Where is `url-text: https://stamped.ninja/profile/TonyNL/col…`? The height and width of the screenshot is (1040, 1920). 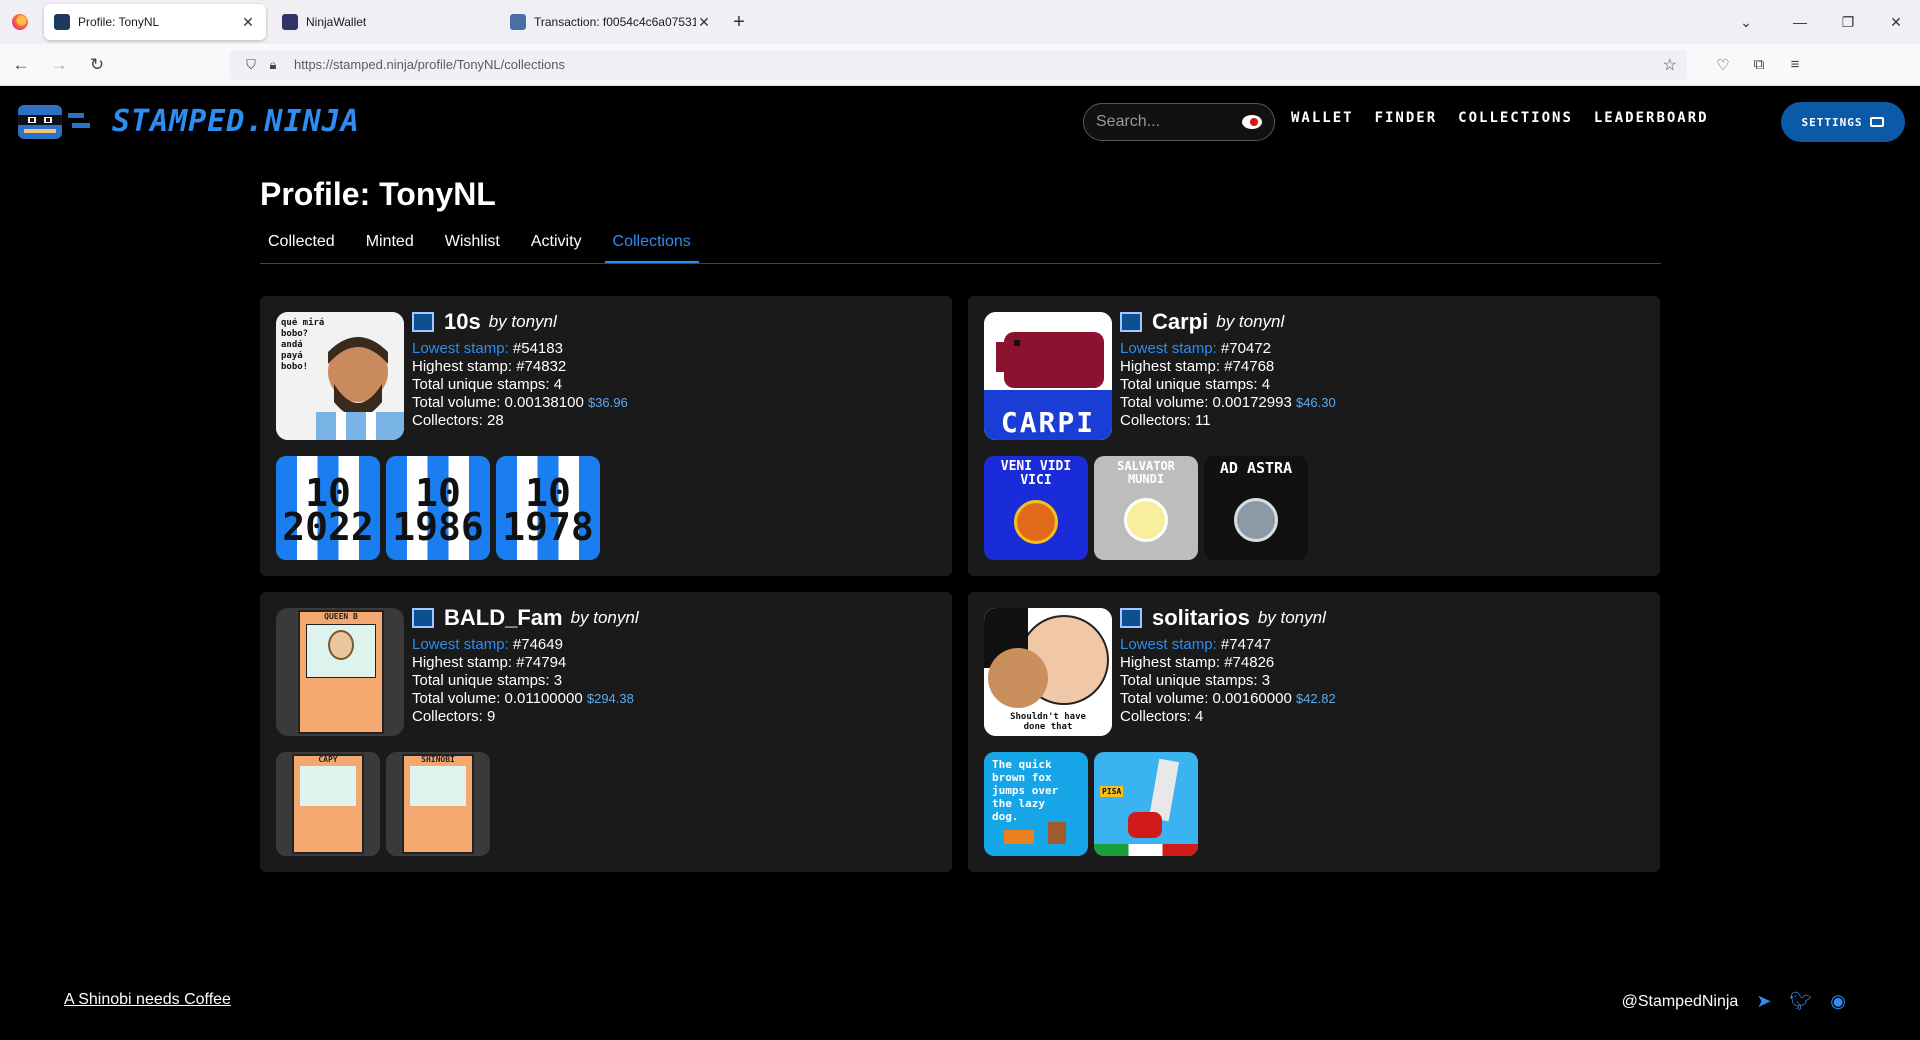 url-text: https://stamped.ninja/profile/TonyNL/col… is located at coordinates (978, 64).